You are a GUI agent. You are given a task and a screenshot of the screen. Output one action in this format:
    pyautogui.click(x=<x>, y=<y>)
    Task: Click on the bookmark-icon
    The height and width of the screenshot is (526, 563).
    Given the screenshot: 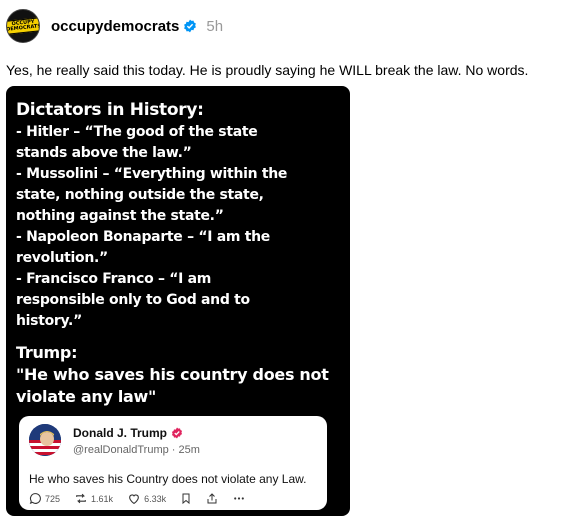 What is the action you would take?
    pyautogui.click(x=186, y=498)
    